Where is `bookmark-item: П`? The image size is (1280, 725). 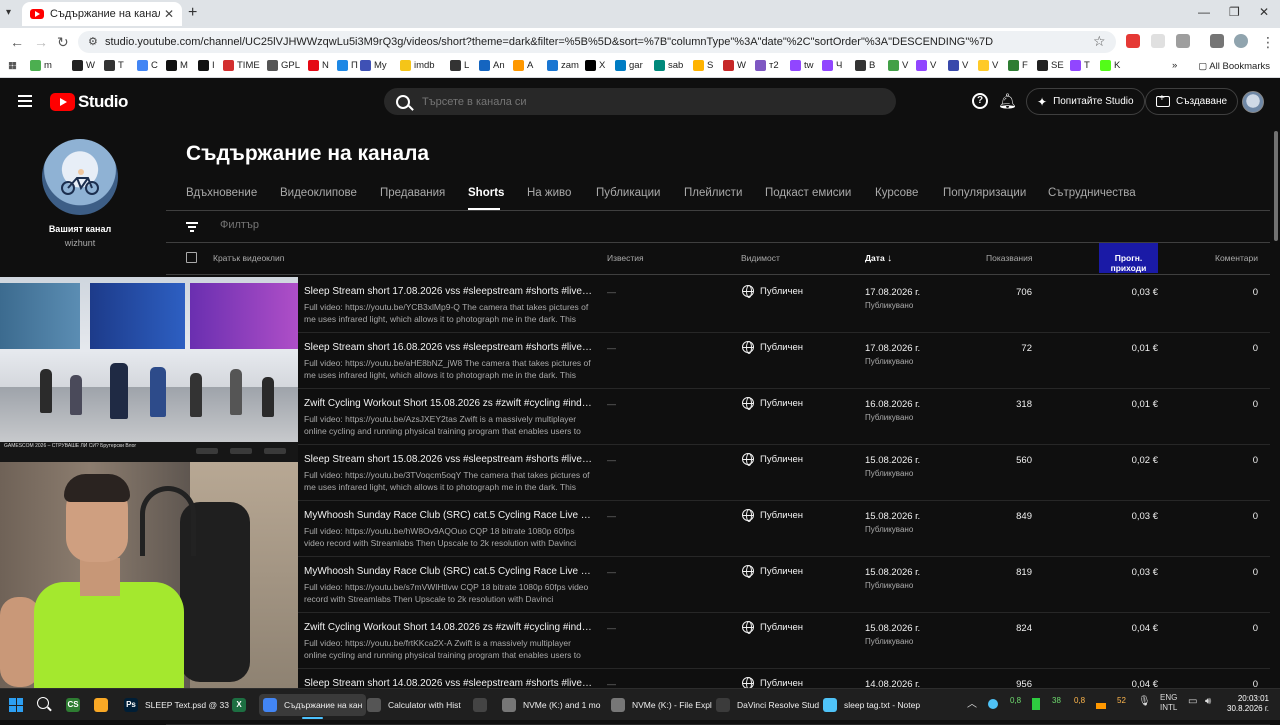
bookmark-item: П is located at coordinates (347, 65).